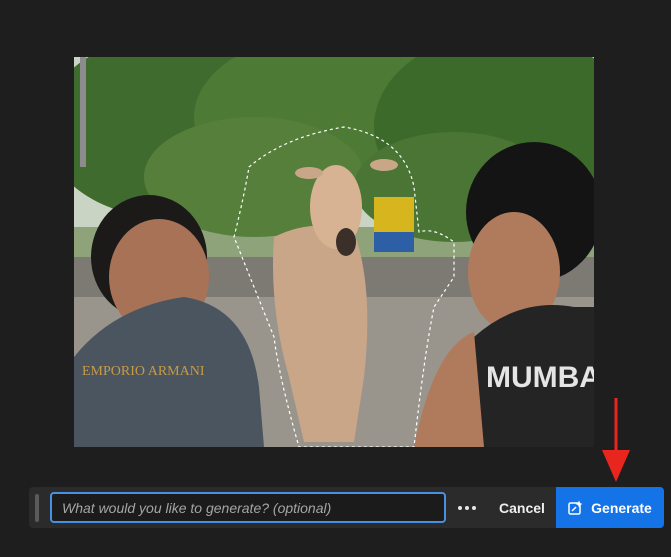  I want to click on svg-text: MUMBA, so click(540, 377).